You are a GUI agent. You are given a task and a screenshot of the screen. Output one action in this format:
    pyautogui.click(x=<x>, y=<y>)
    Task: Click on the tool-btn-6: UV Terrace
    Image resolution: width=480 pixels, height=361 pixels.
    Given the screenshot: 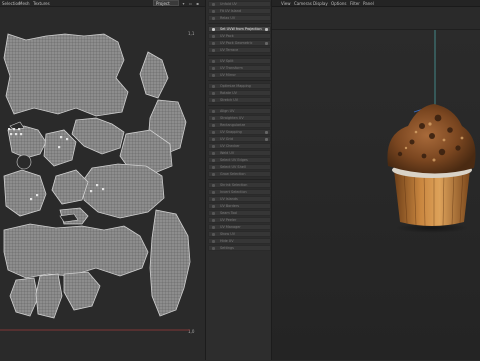 What is the action you would take?
    pyautogui.click(x=239, y=50)
    